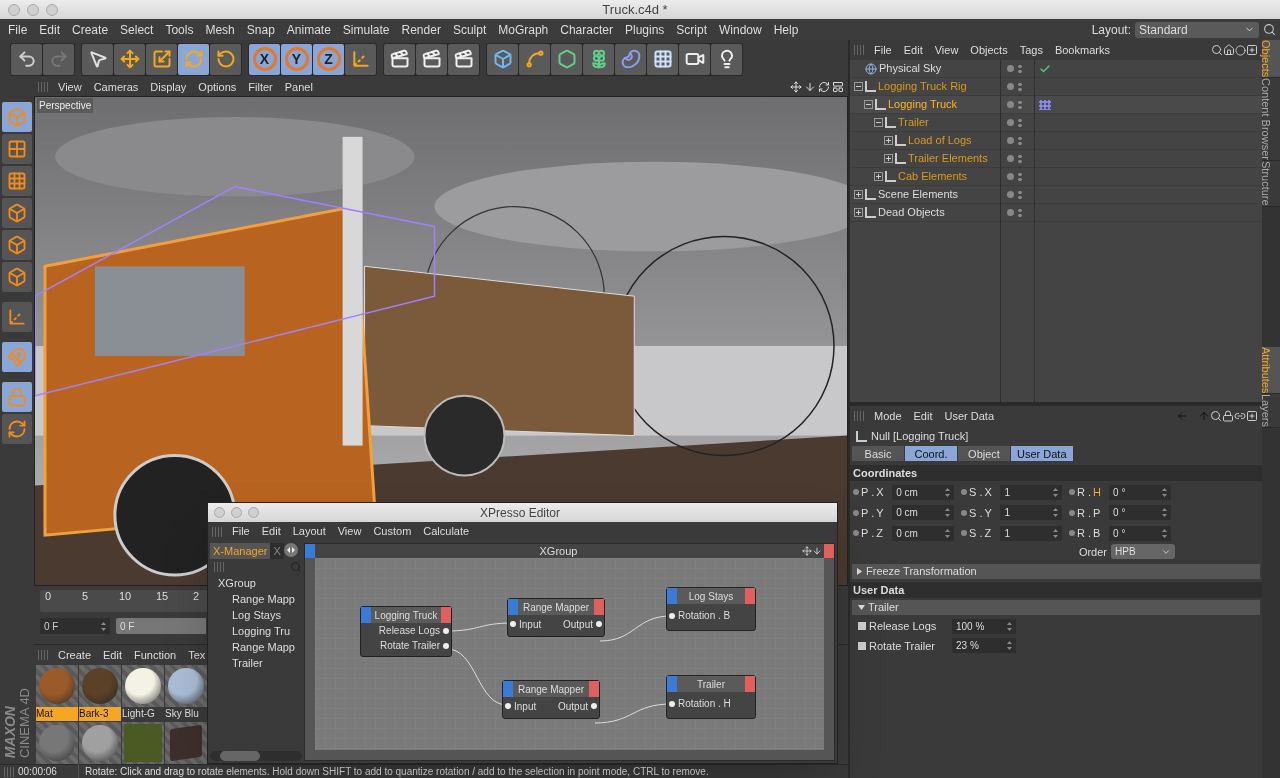 Image resolution: width=1280 pixels, height=778 pixels. I want to click on side-tab: Objects, so click(1271, 59).